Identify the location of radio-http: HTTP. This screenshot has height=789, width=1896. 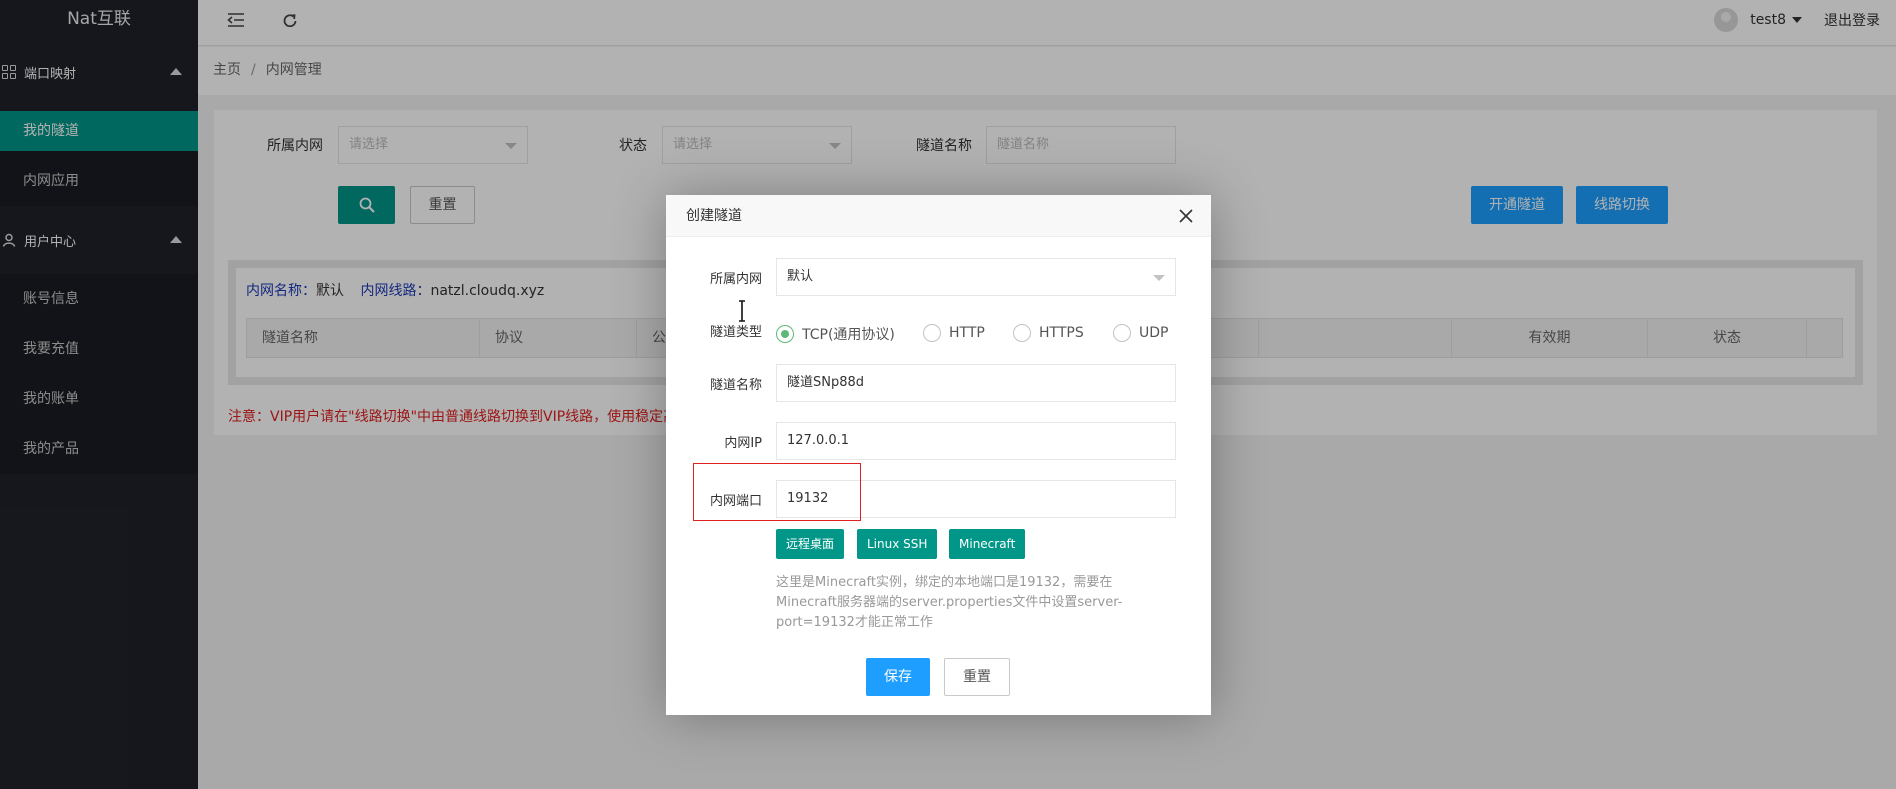
(954, 333).